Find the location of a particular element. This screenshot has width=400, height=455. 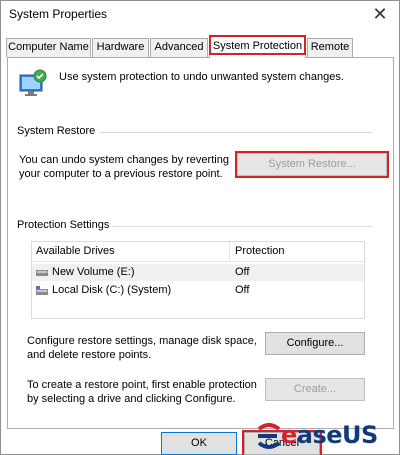

column-available-drives: Available Drives is located at coordinates (75, 251).